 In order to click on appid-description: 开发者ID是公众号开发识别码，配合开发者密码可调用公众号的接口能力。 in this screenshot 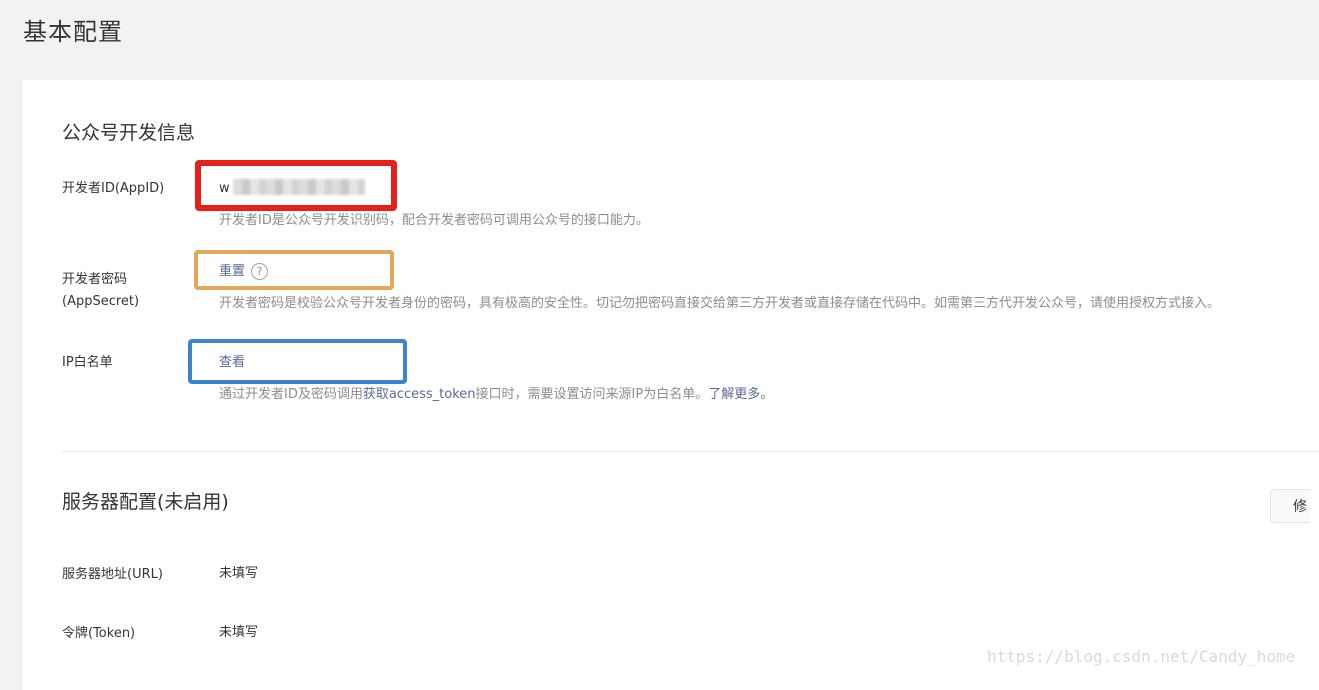, I will do `click(434, 220)`.